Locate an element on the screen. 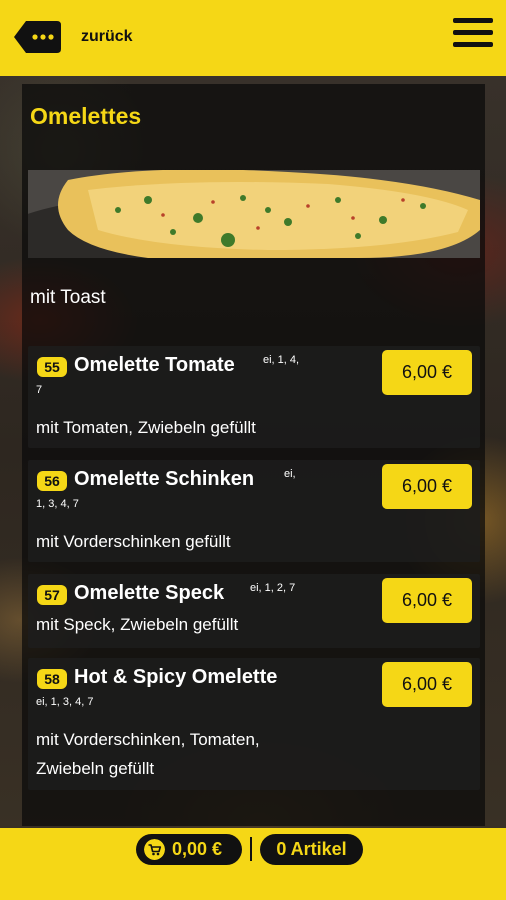  item-allergens: ei, is located at coordinates (290, 474).